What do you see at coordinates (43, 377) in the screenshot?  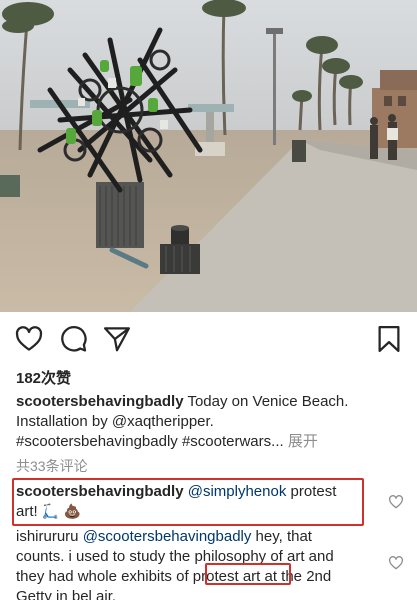 I see `likes-count: 182次赞` at bounding box center [43, 377].